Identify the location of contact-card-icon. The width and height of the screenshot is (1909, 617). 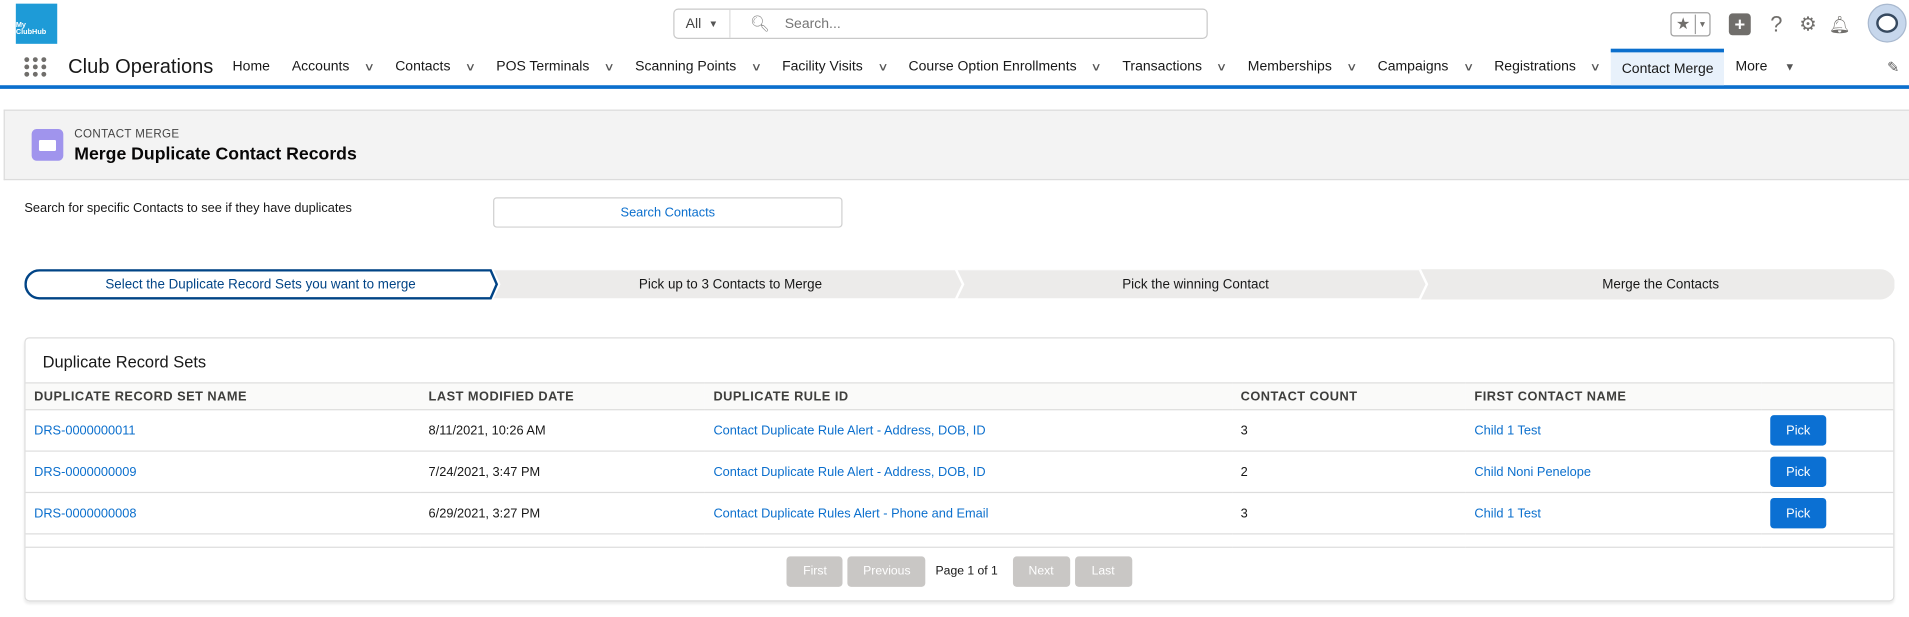
(47, 145).